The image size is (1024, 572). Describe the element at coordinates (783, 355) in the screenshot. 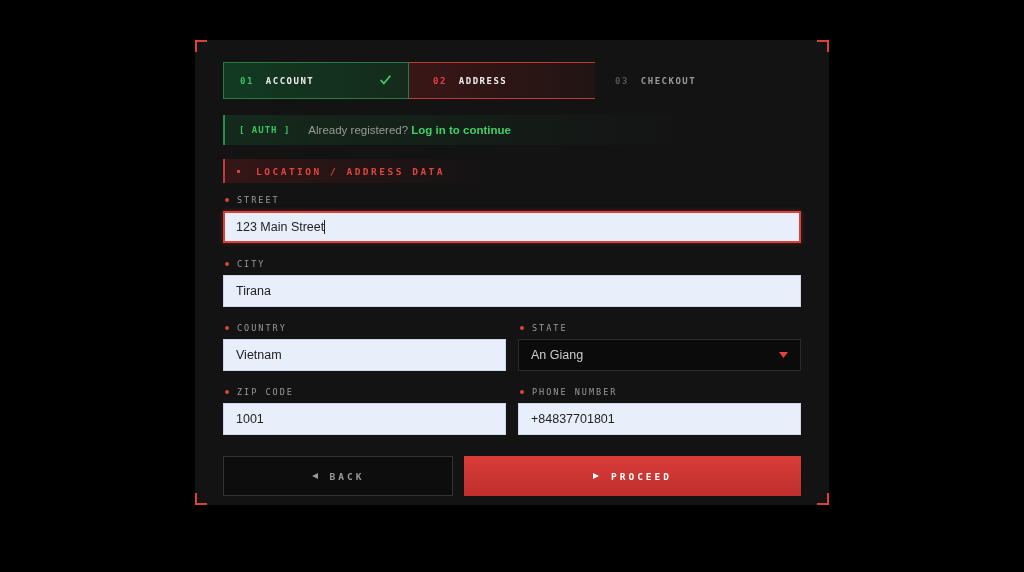

I see `dropdown-arrow-icon` at that location.